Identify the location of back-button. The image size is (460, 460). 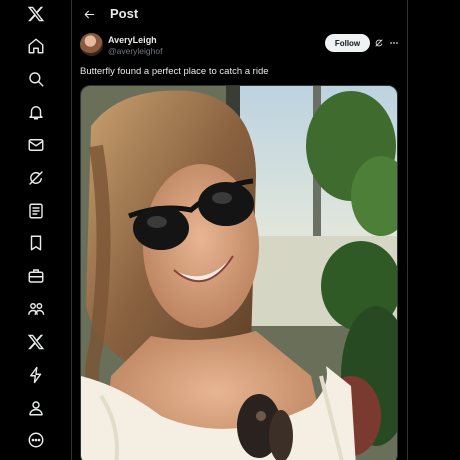
(89, 14).